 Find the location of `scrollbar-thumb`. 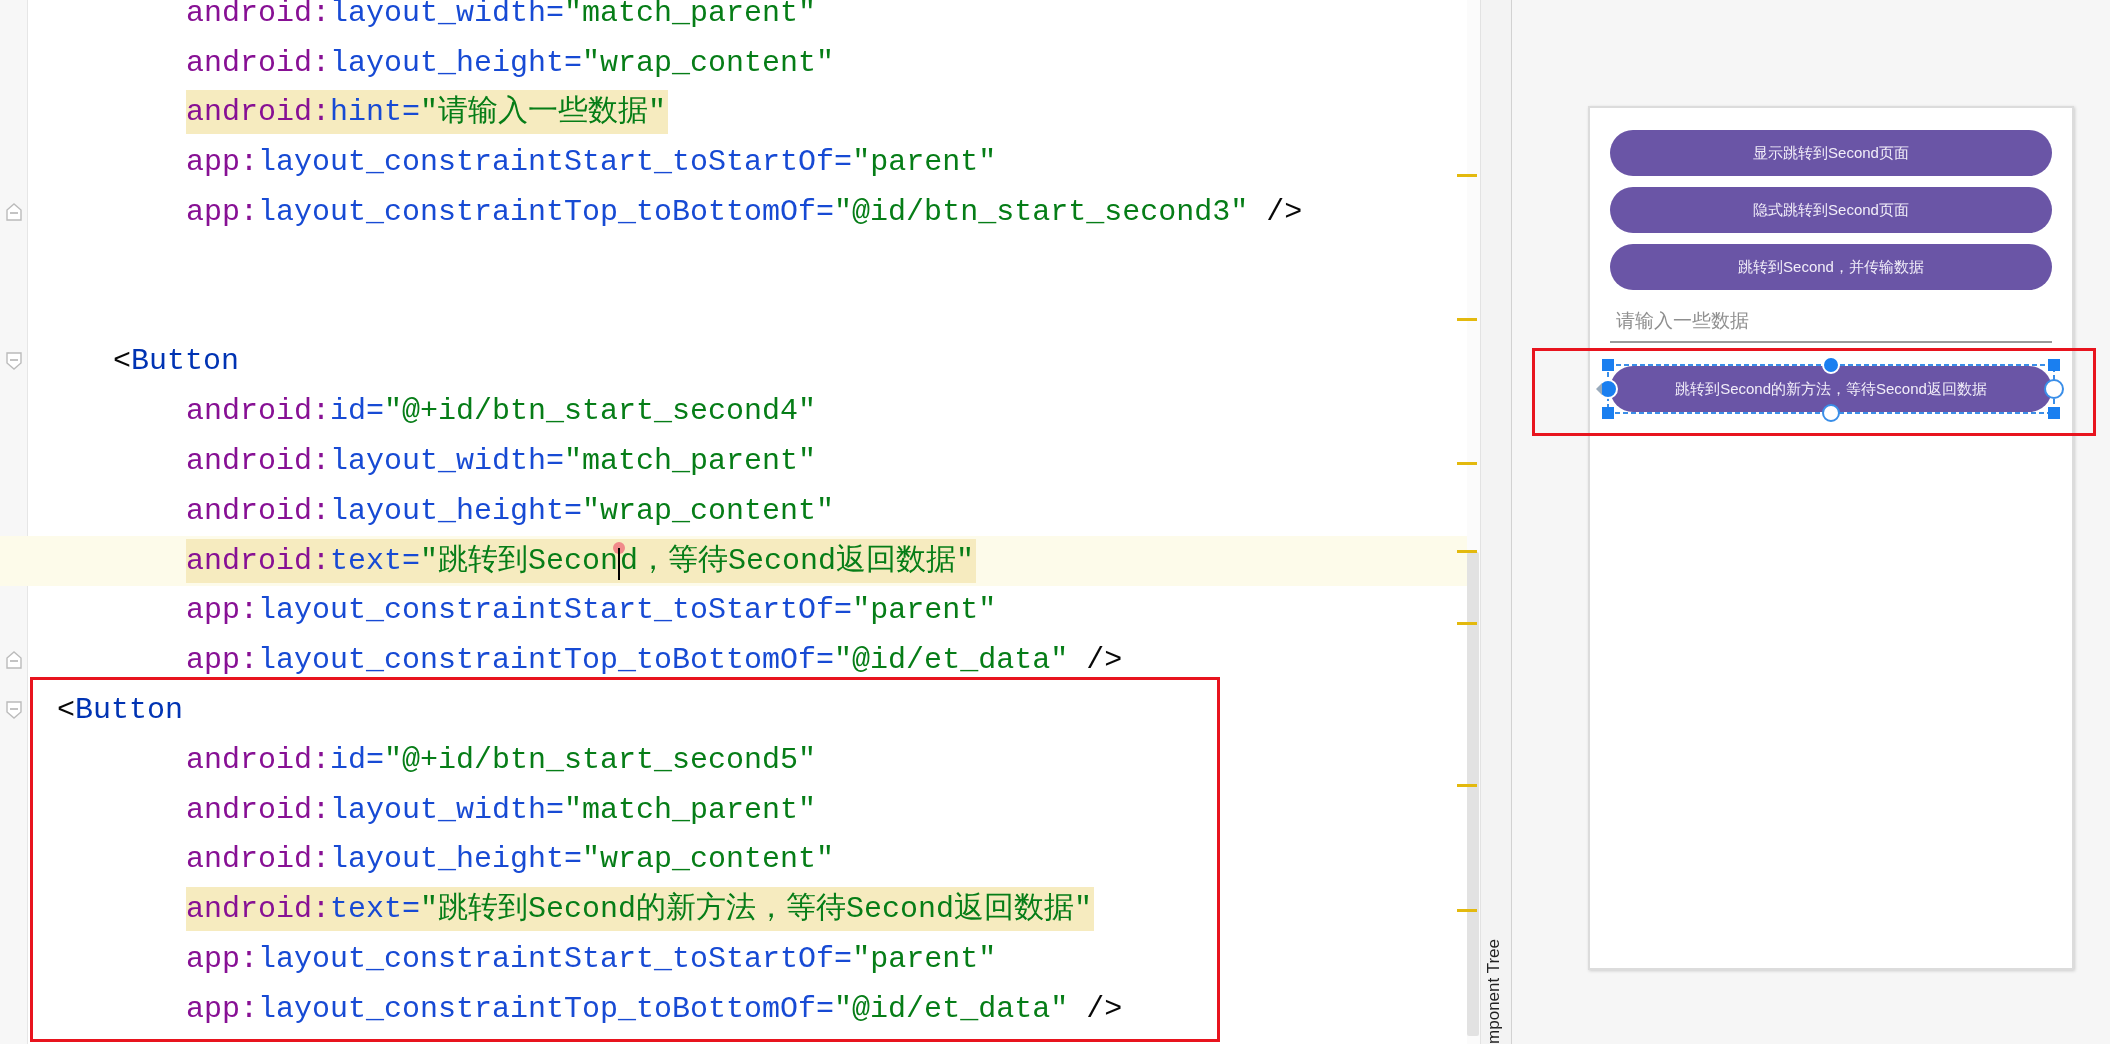

scrollbar-thumb is located at coordinates (1473, 794).